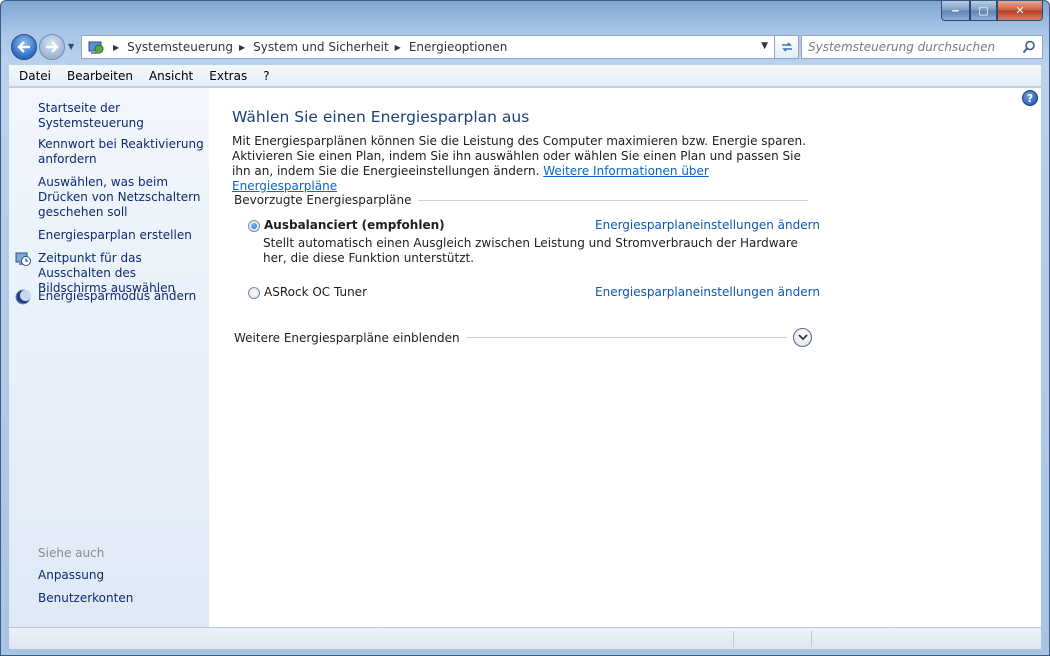 The width and height of the screenshot is (1050, 656). What do you see at coordinates (23, 259) in the screenshot?
I see `display-clock-icon` at bounding box center [23, 259].